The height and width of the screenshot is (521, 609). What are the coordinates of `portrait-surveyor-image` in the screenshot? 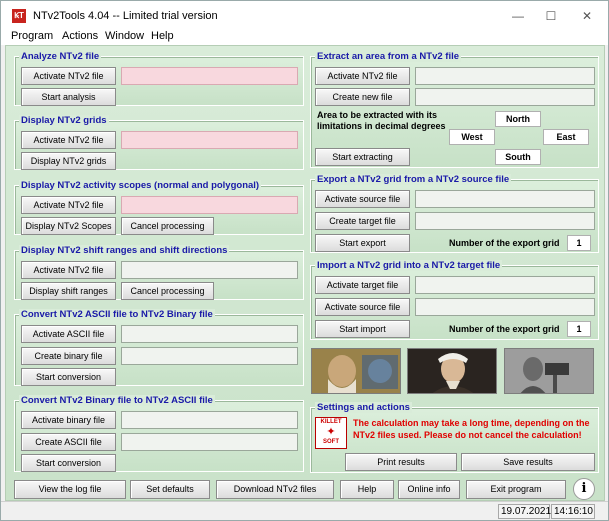 It's located at (549, 371).